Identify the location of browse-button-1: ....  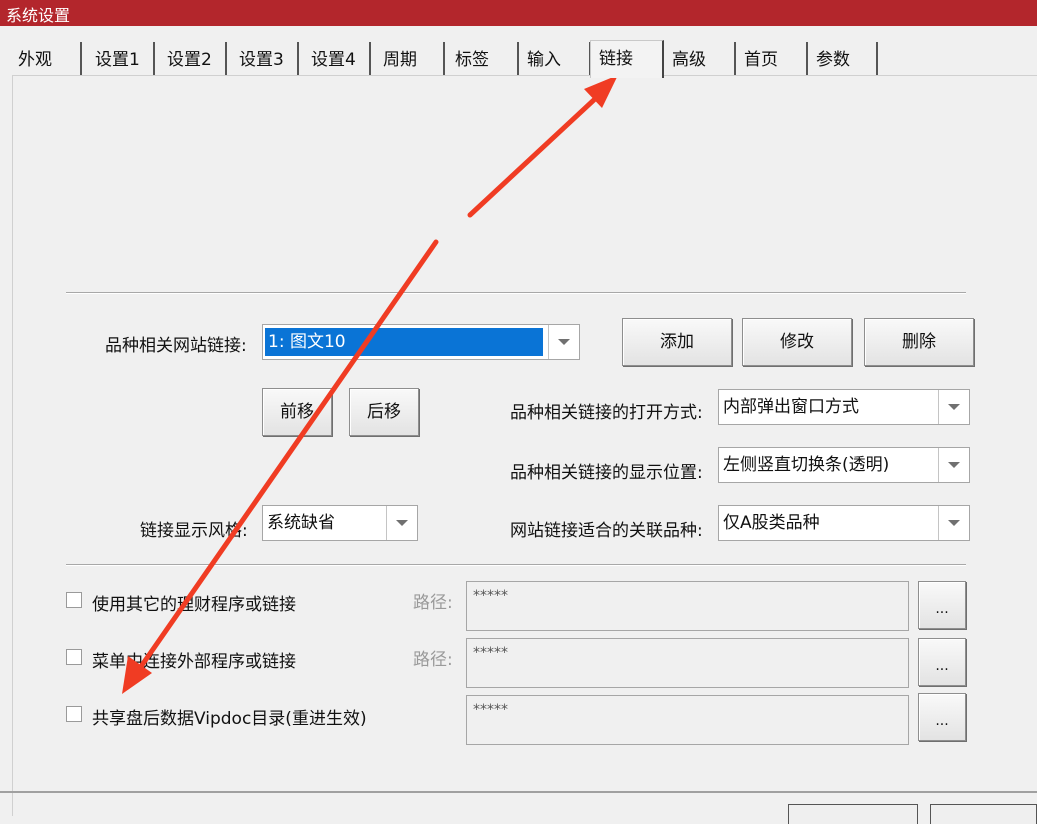
(942, 605).